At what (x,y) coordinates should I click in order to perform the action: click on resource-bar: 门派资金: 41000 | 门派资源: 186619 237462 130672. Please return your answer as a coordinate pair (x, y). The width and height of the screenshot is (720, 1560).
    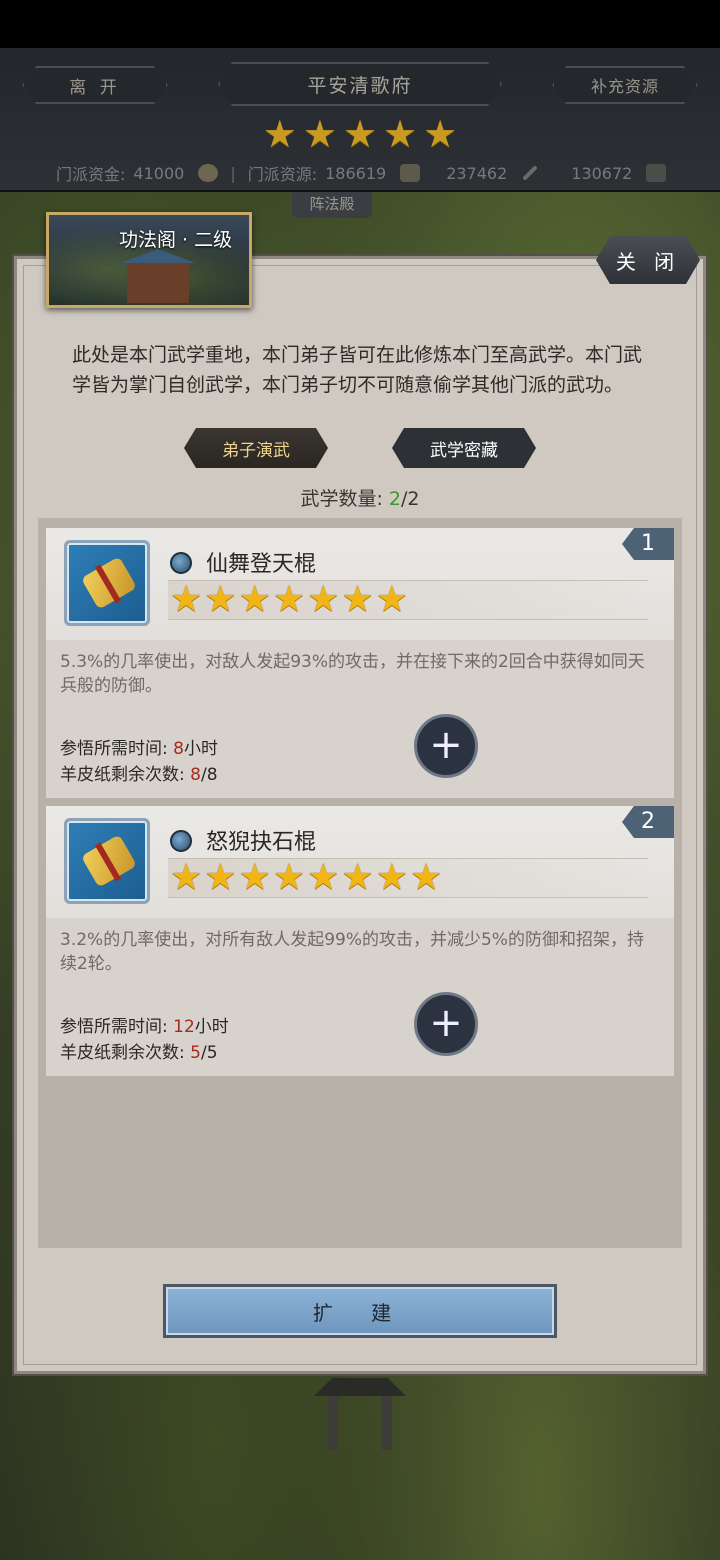
    Looking at the image, I should click on (361, 173).